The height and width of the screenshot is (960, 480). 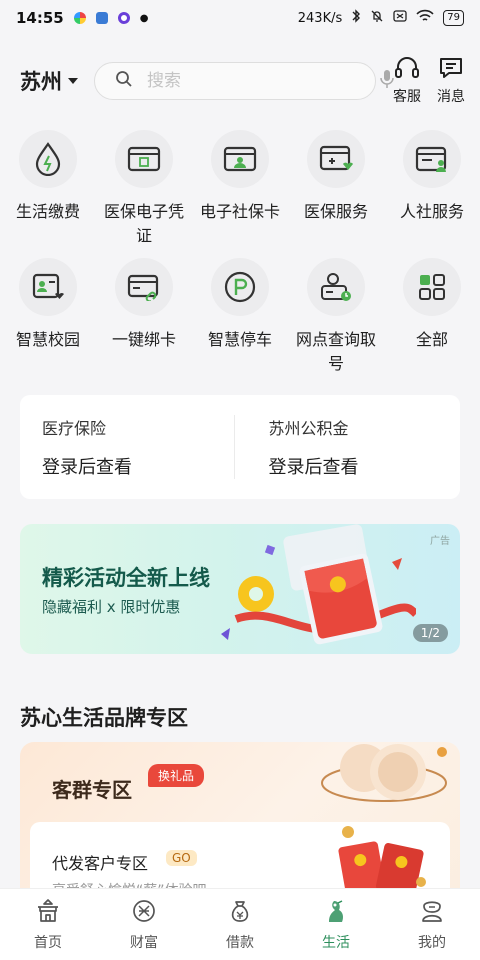 I want to click on social-card-icon, so click(x=240, y=159).